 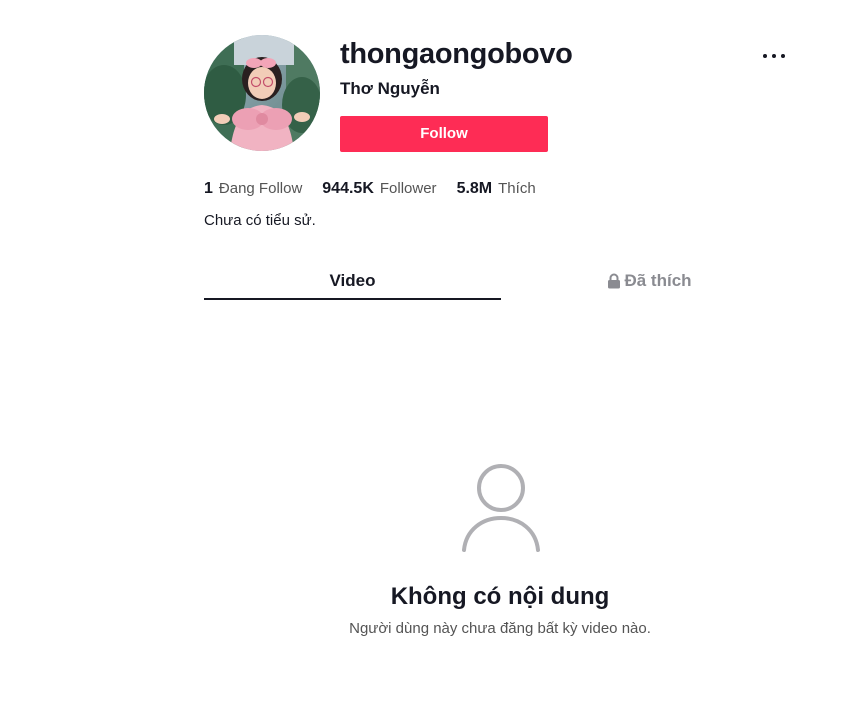 I want to click on stat-followers: 944.5K Follower, so click(x=379, y=189).